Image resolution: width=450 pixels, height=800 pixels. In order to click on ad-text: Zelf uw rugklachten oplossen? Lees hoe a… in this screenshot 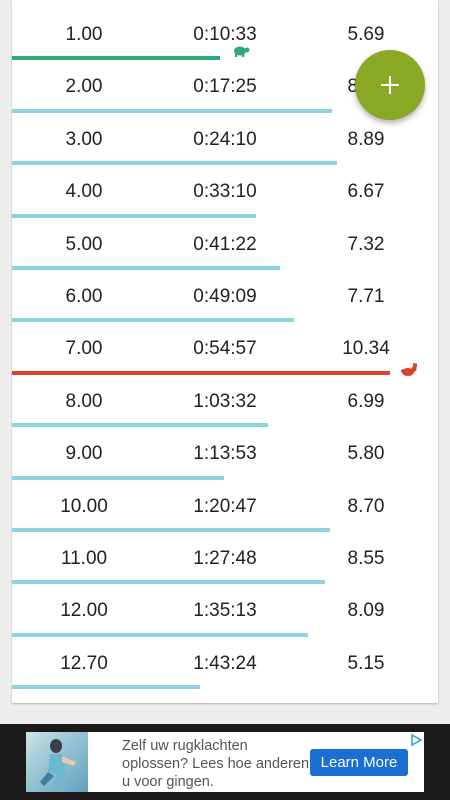, I will do `click(217, 764)`.